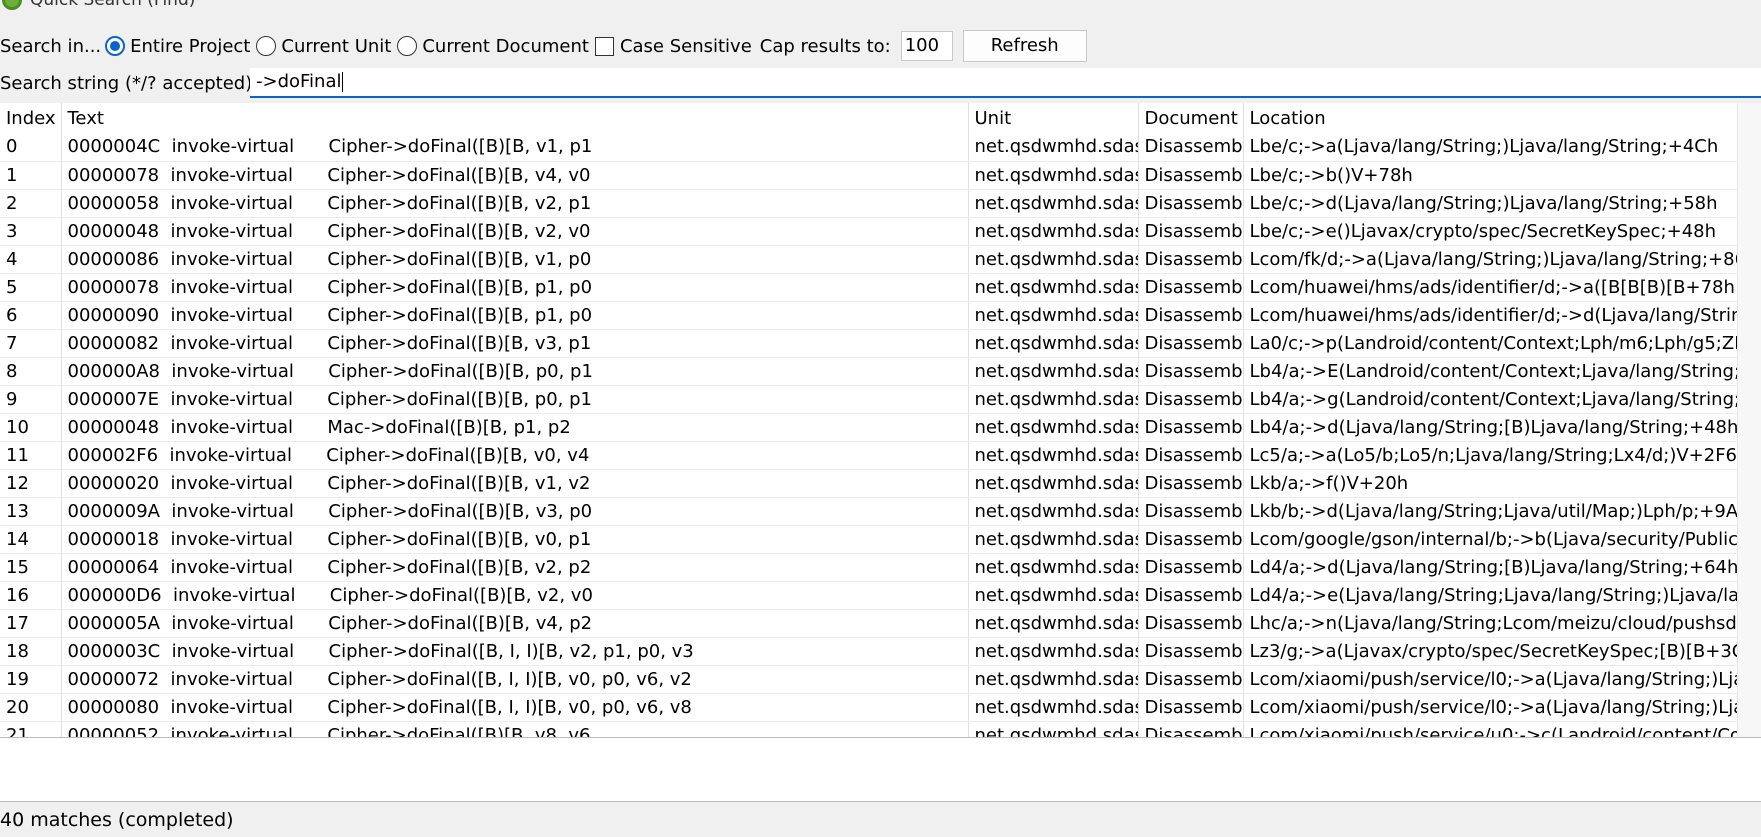 This screenshot has width=1761, height=837. What do you see at coordinates (113, 5) in the screenshot?
I see `window-title: Quick Search (Find)` at bounding box center [113, 5].